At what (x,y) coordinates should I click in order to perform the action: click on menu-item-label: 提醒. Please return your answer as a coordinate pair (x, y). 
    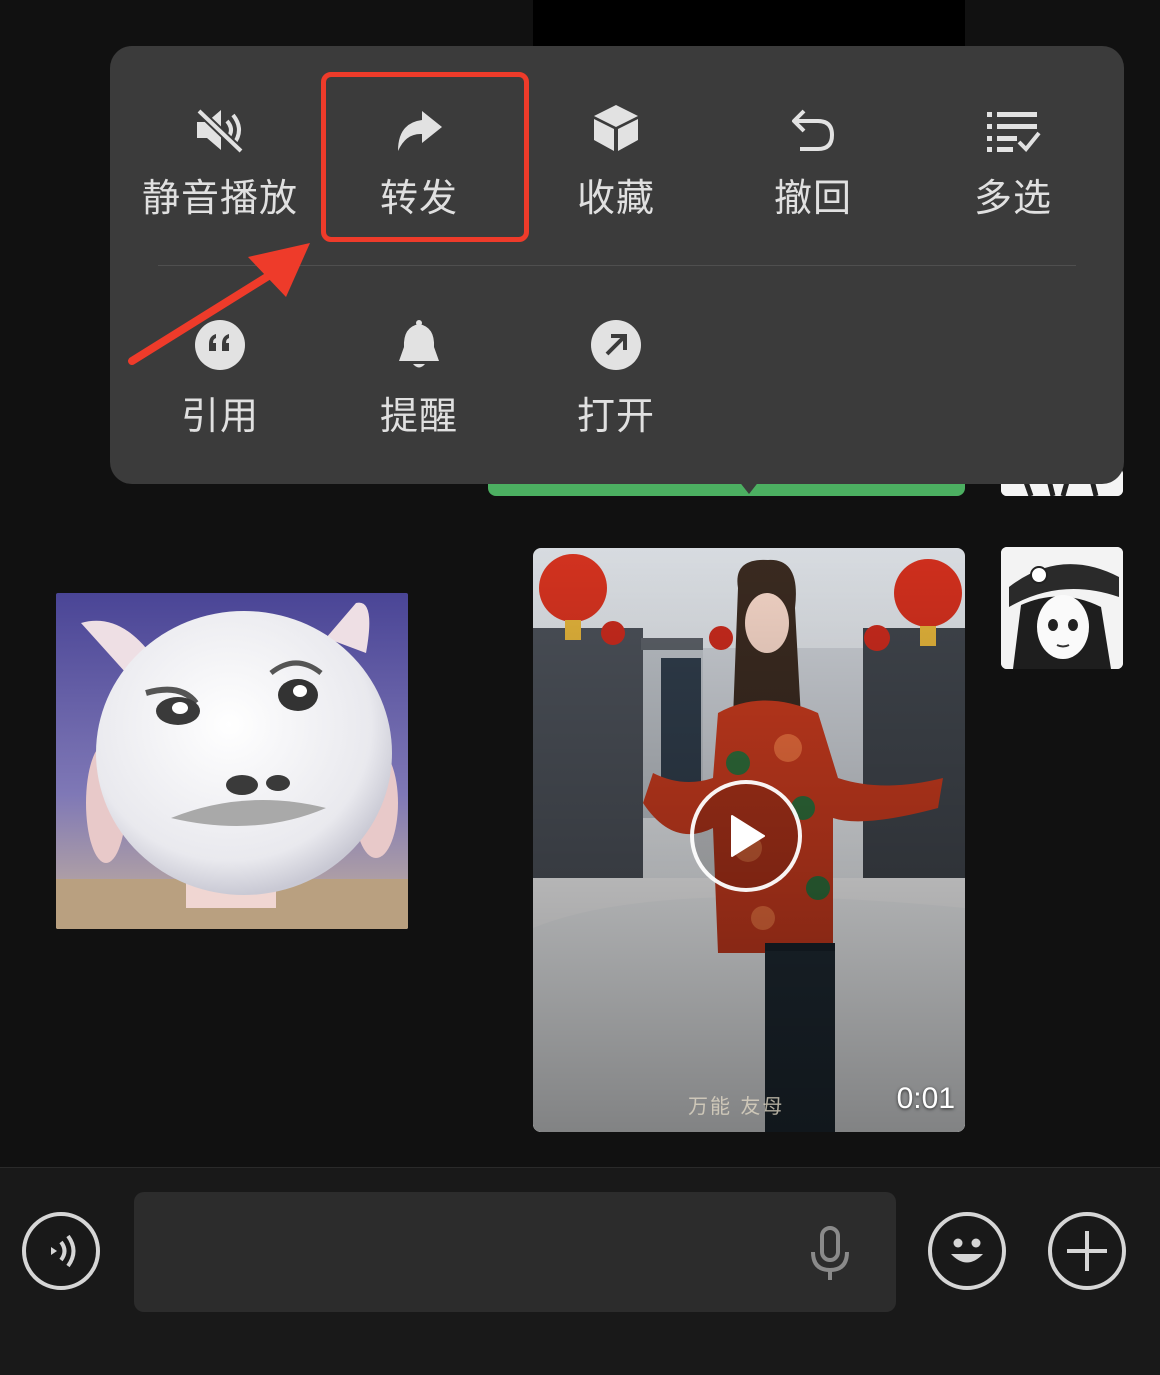
    Looking at the image, I should click on (418, 416).